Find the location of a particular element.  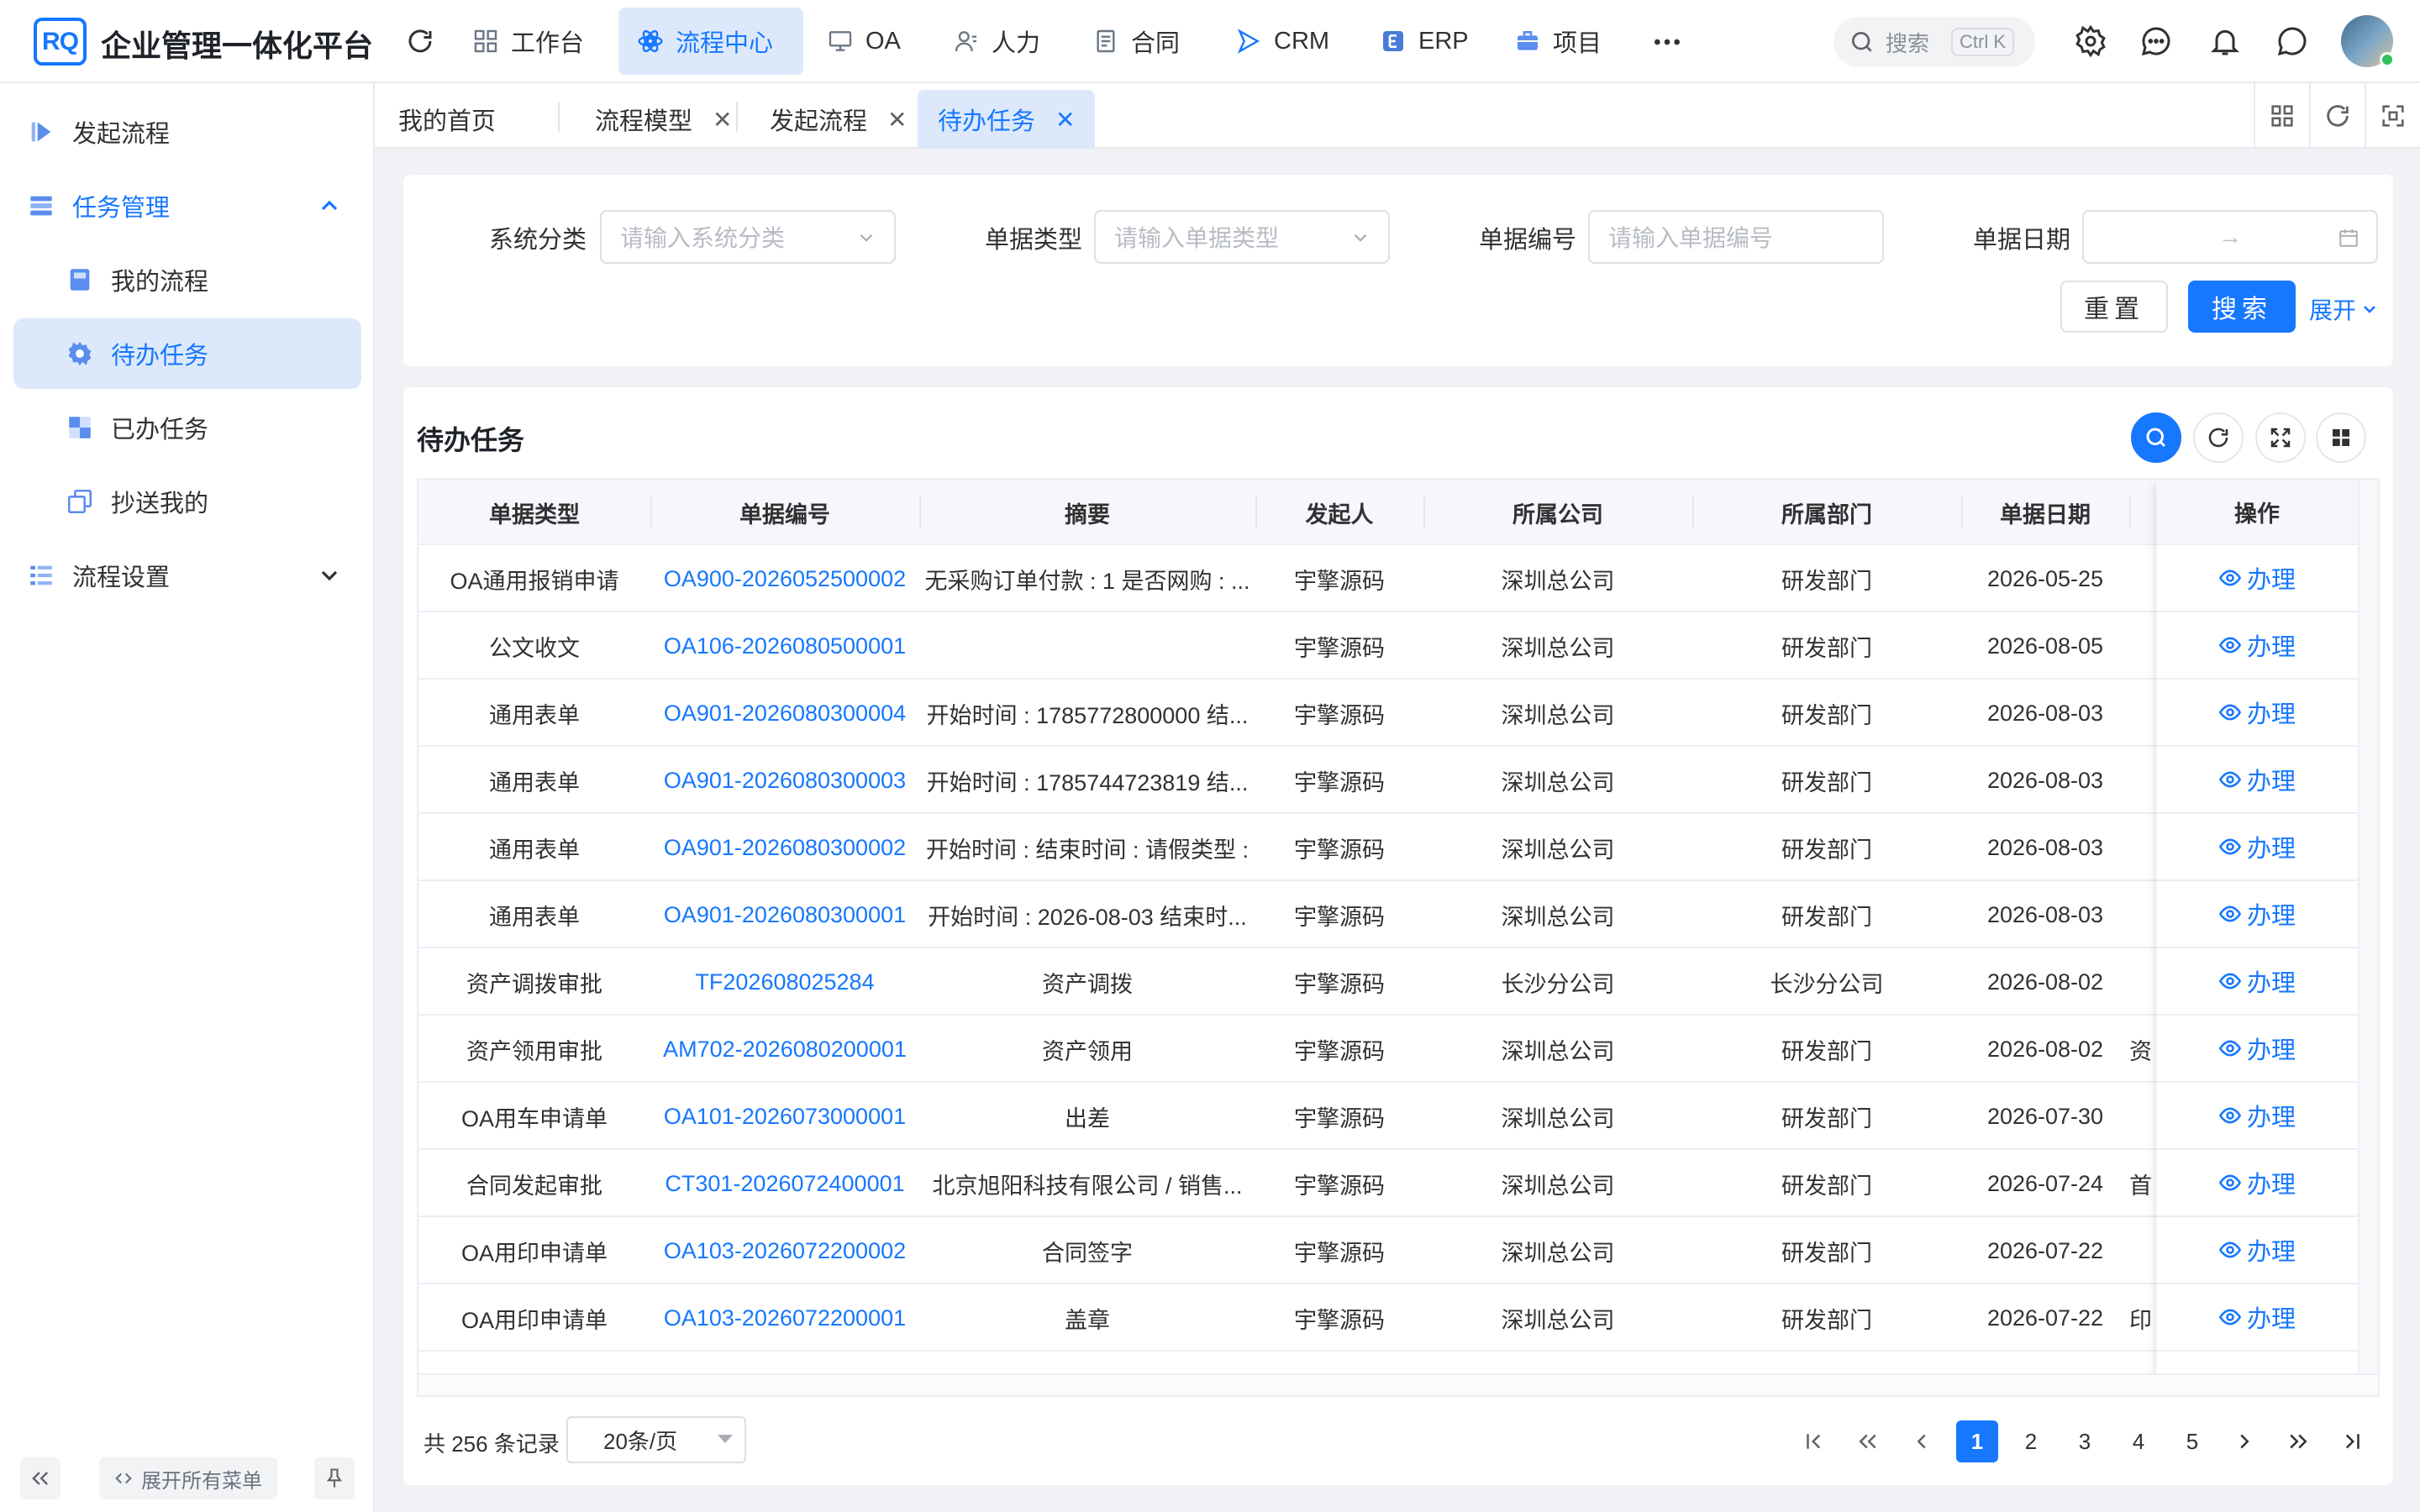

page-button: 3 is located at coordinates (2085, 1441).